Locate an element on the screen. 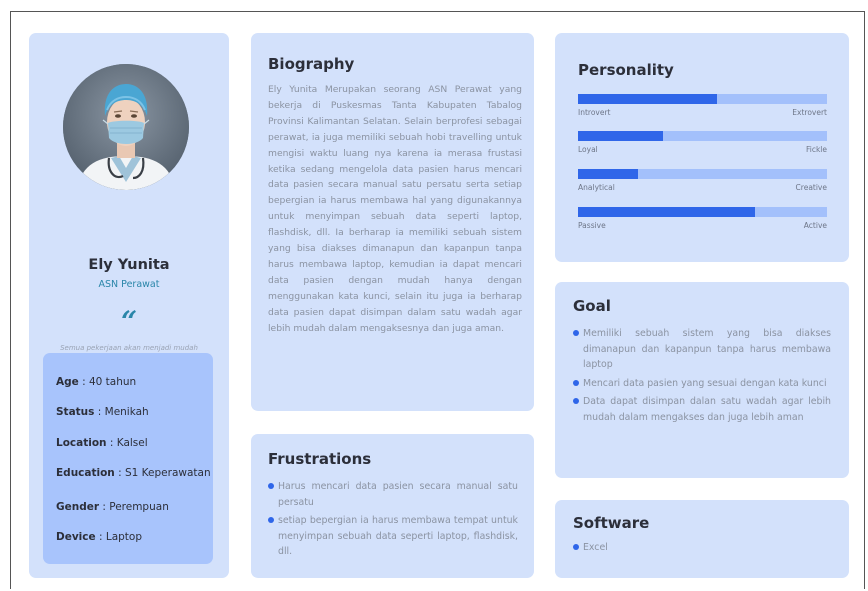 This screenshot has width=868, height=591. avatar is located at coordinates (126, 127).